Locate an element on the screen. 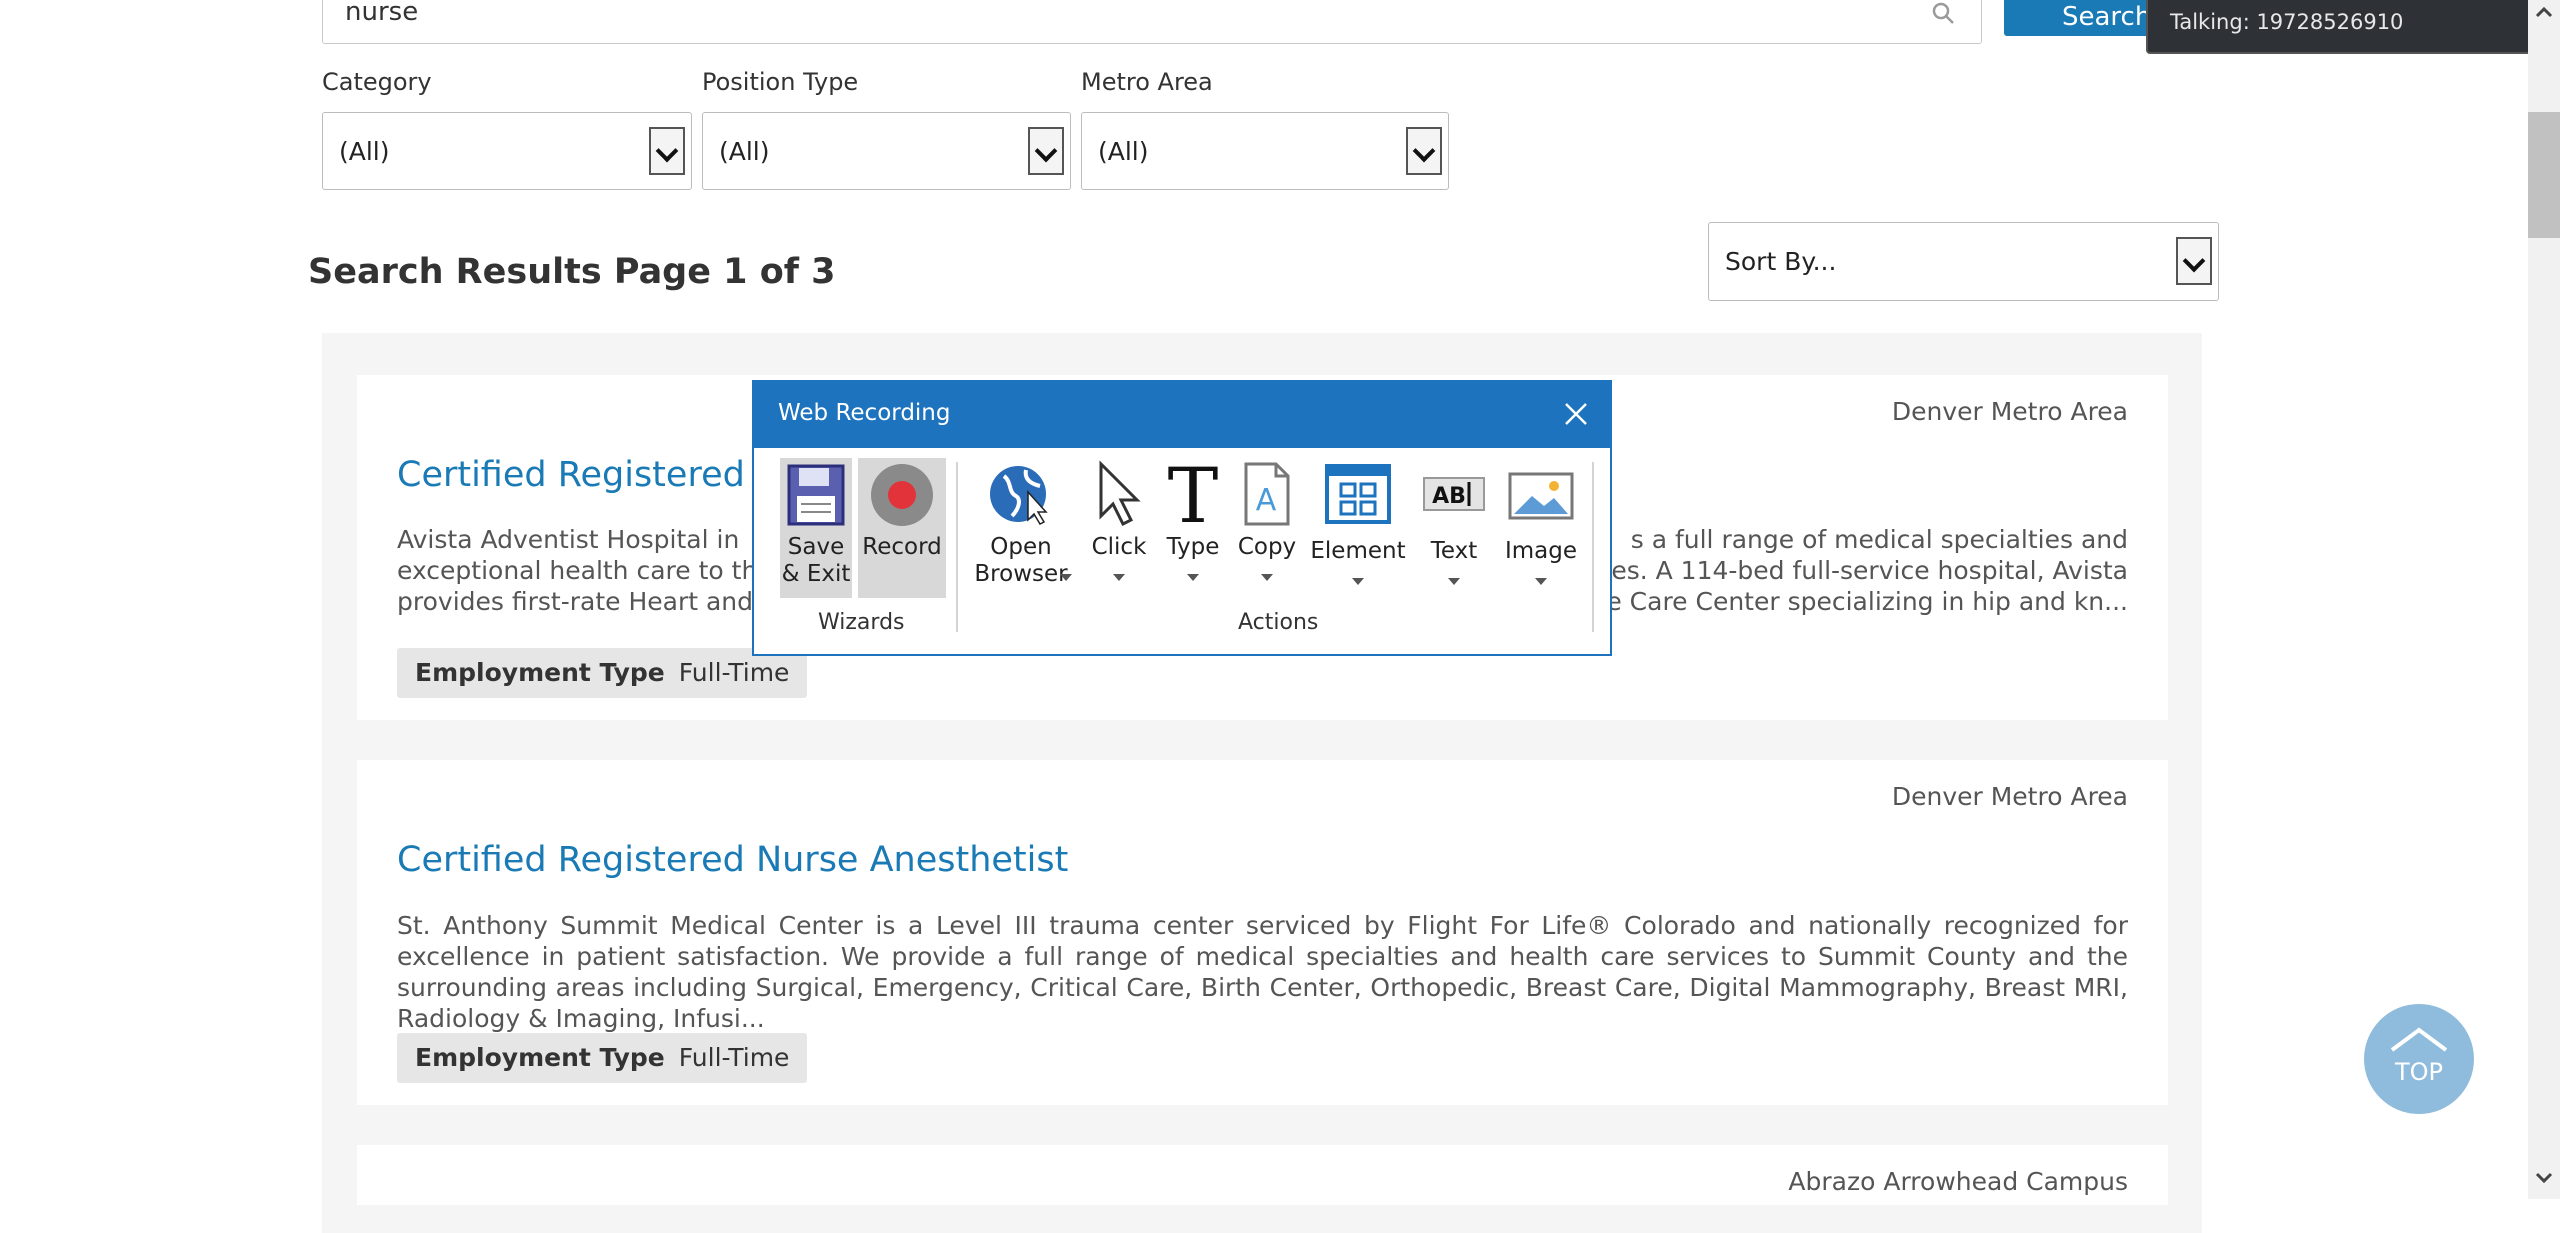  element-grid-icon is located at coordinates (1358, 494).